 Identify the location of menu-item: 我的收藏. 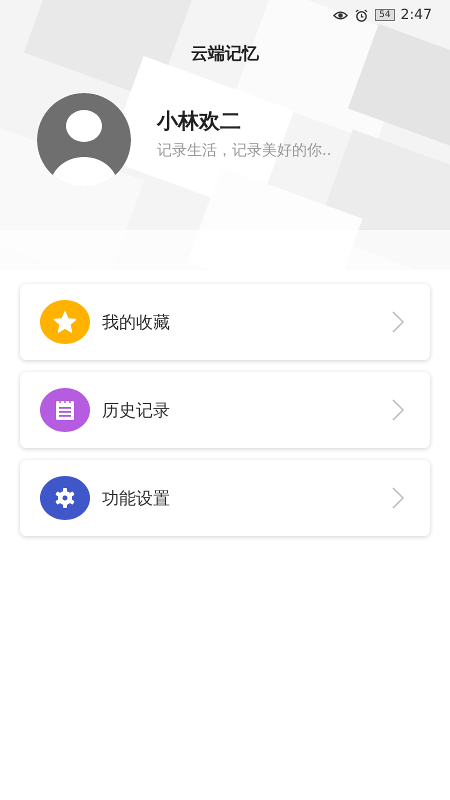
(225, 322).